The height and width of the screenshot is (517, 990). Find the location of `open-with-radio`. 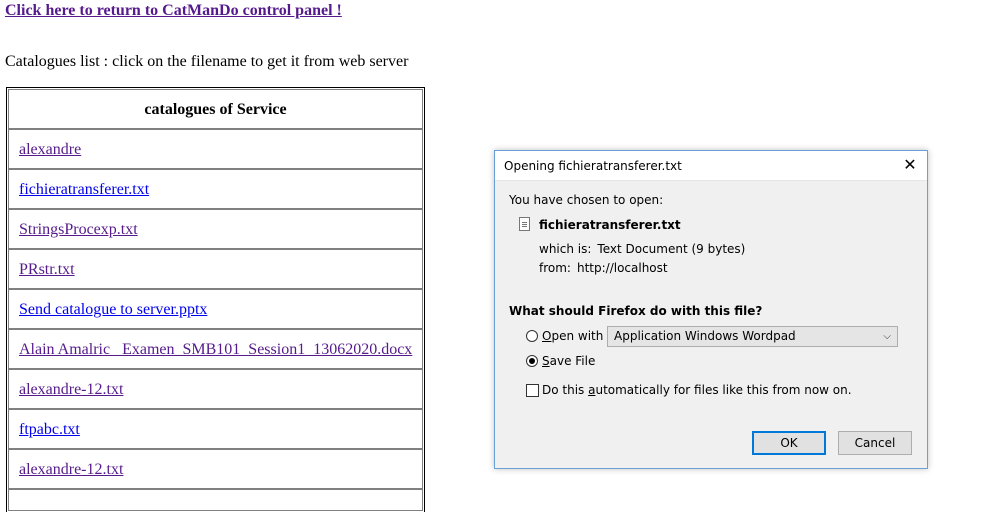

open-with-radio is located at coordinates (532, 336).